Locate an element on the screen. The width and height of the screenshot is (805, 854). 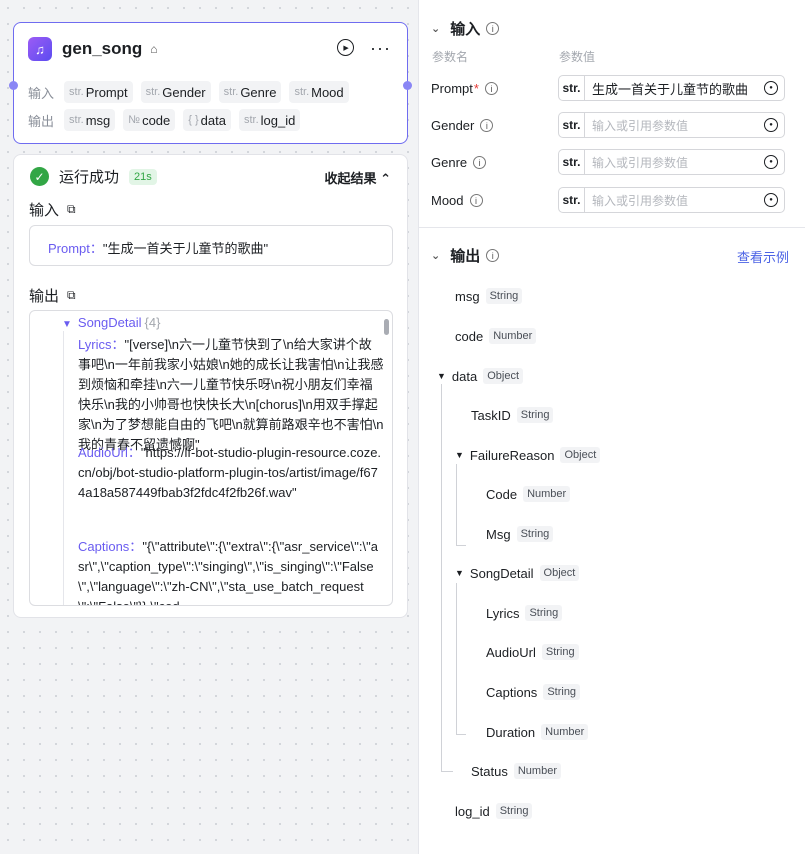
node-title: gen_song is located at coordinates (102, 48).